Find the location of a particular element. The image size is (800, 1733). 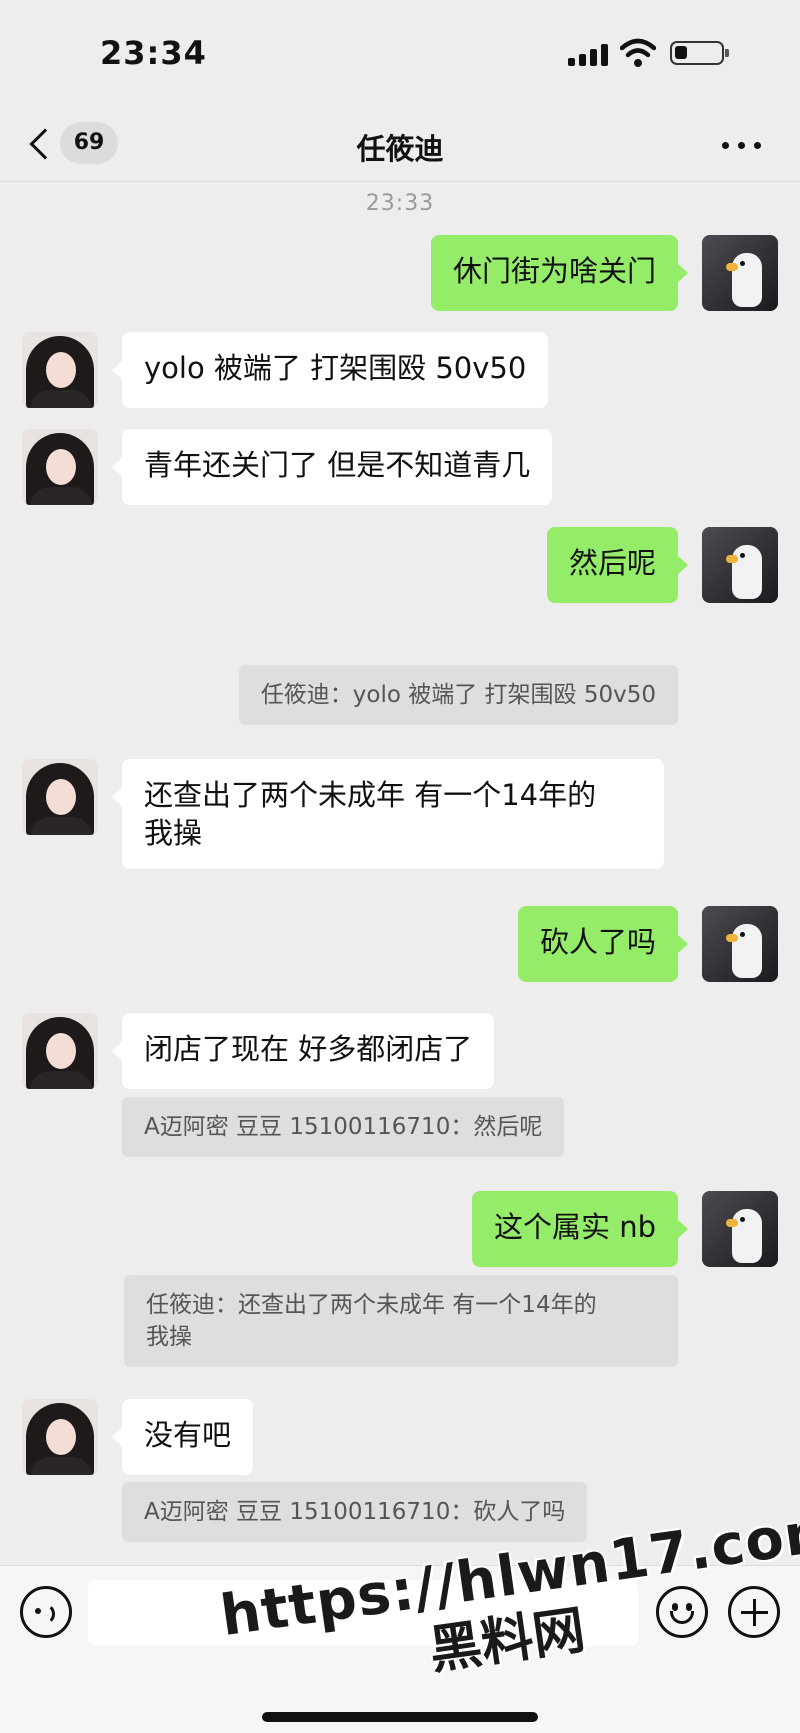

nav-bar: 69 任筱迪 is located at coordinates (400, 146).